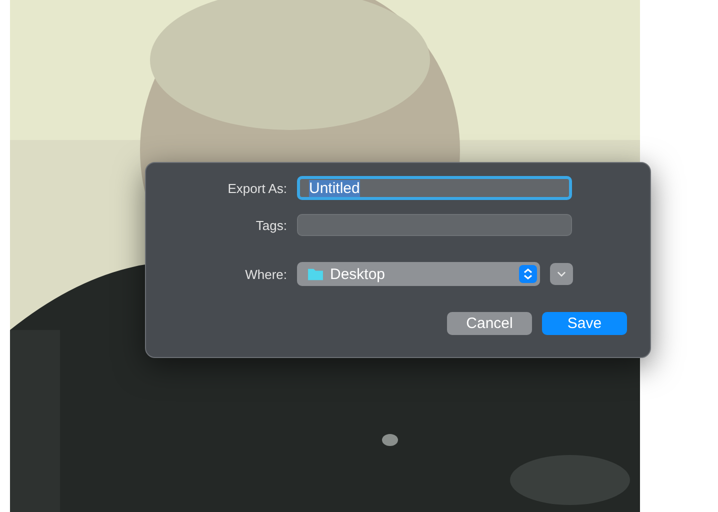 The image size is (718, 512). Describe the element at coordinates (270, 225) in the screenshot. I see `tags-label: Tags:` at that location.